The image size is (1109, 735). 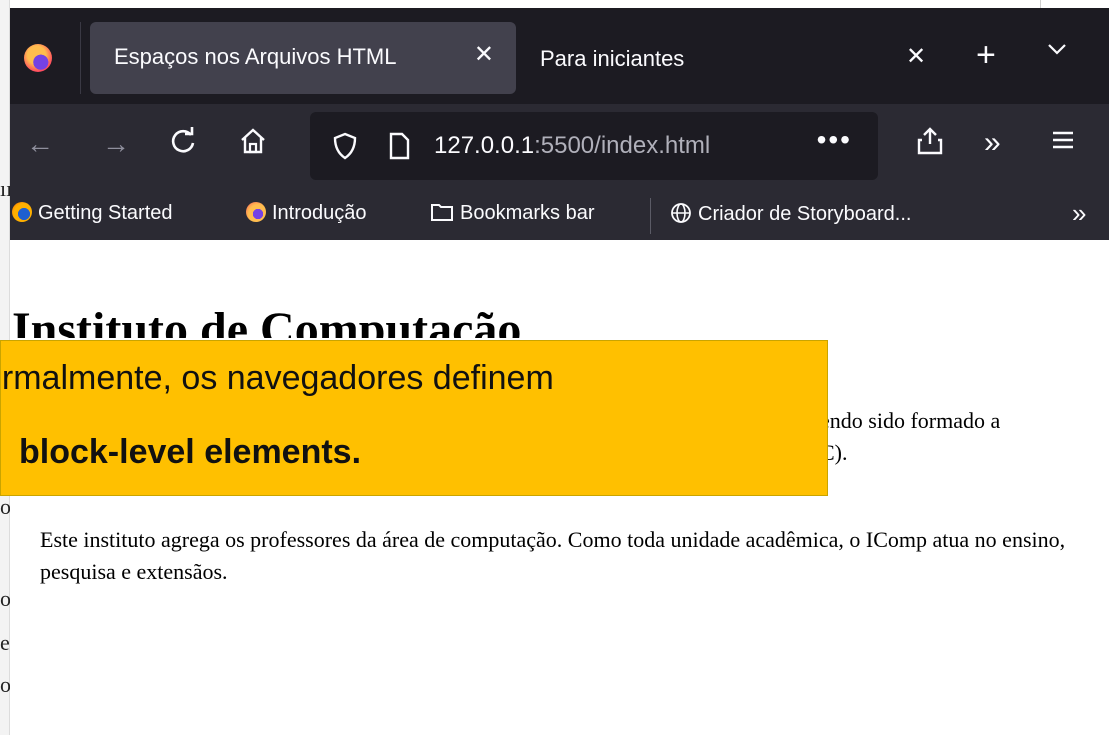 I want to click on url-text: 127.0.0.1:5500/index.html, so click(x=572, y=145).